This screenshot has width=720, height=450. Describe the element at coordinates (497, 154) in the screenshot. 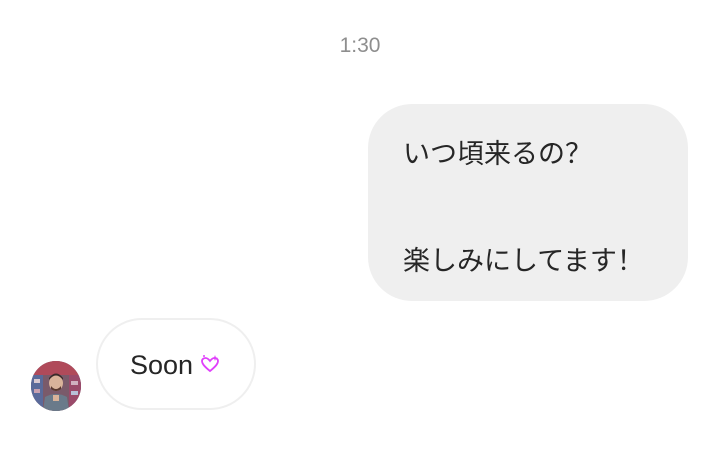

I see `sent-message-line-1: いつ頃来るの？` at that location.